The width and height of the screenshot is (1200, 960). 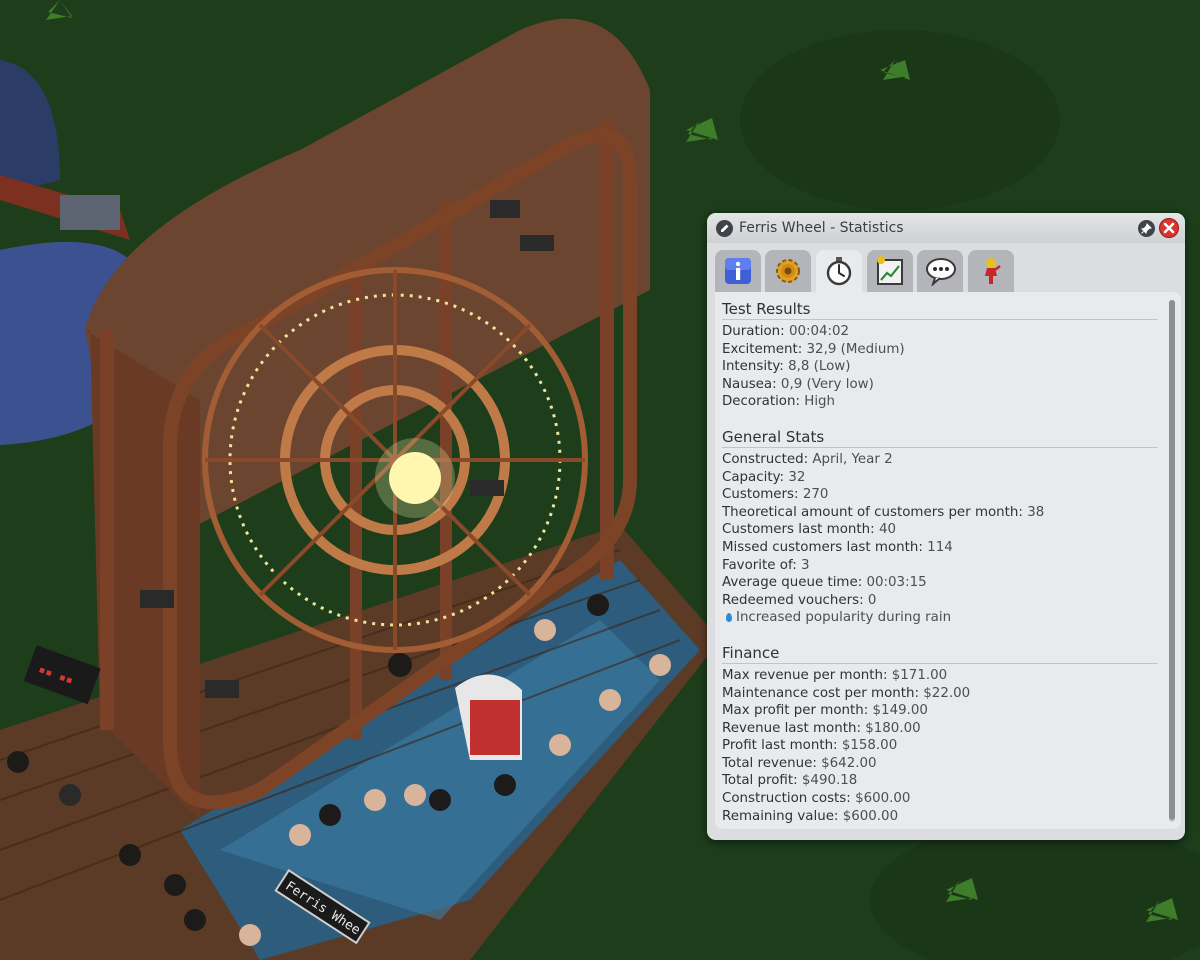 I want to click on stat-value: $22.00, so click(x=947, y=693).